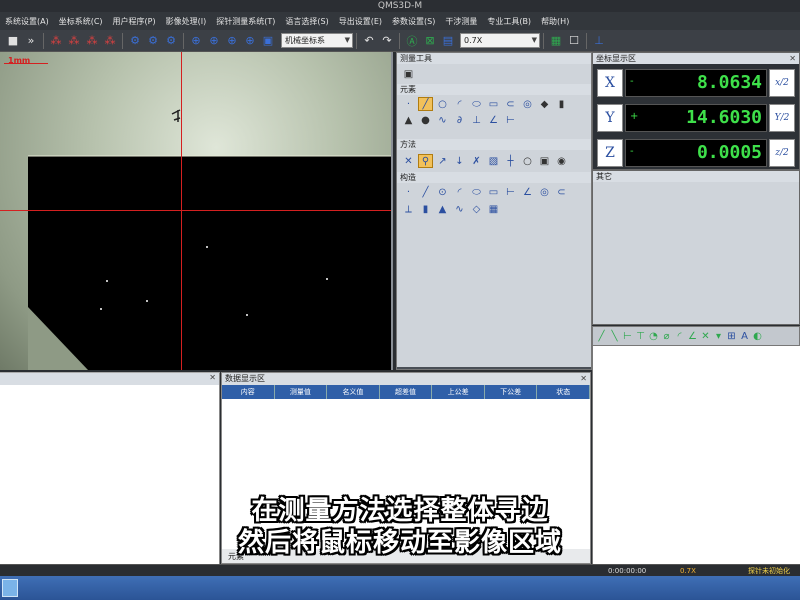 The height and width of the screenshot is (600, 800). What do you see at coordinates (744, 336) in the screenshot?
I see `text-annotation-icon: A` at bounding box center [744, 336].